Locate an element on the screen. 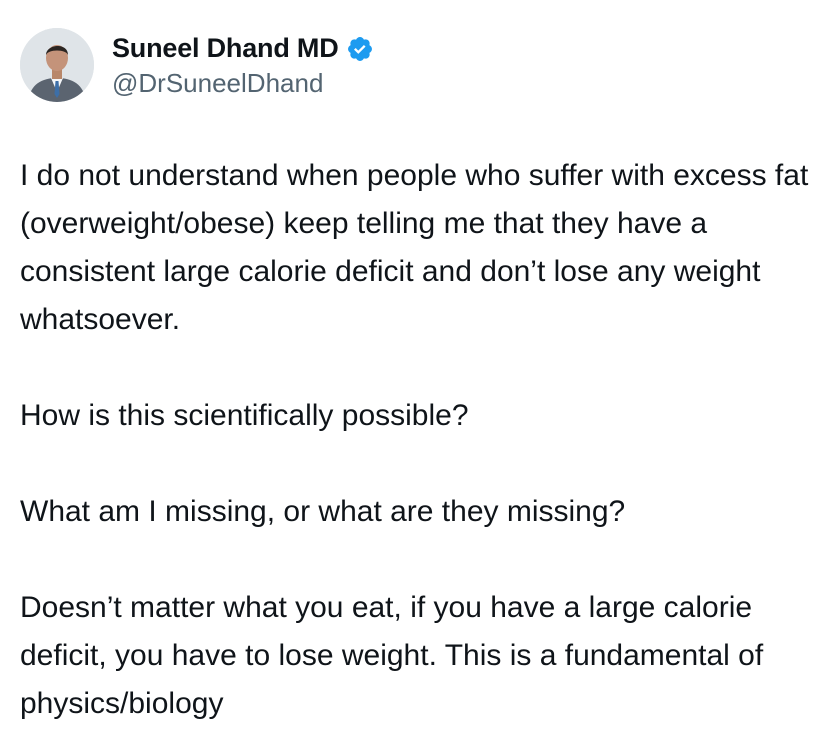  tweet-header: Suneel Dhand MD @DrSuneelDhand is located at coordinates (197, 65).